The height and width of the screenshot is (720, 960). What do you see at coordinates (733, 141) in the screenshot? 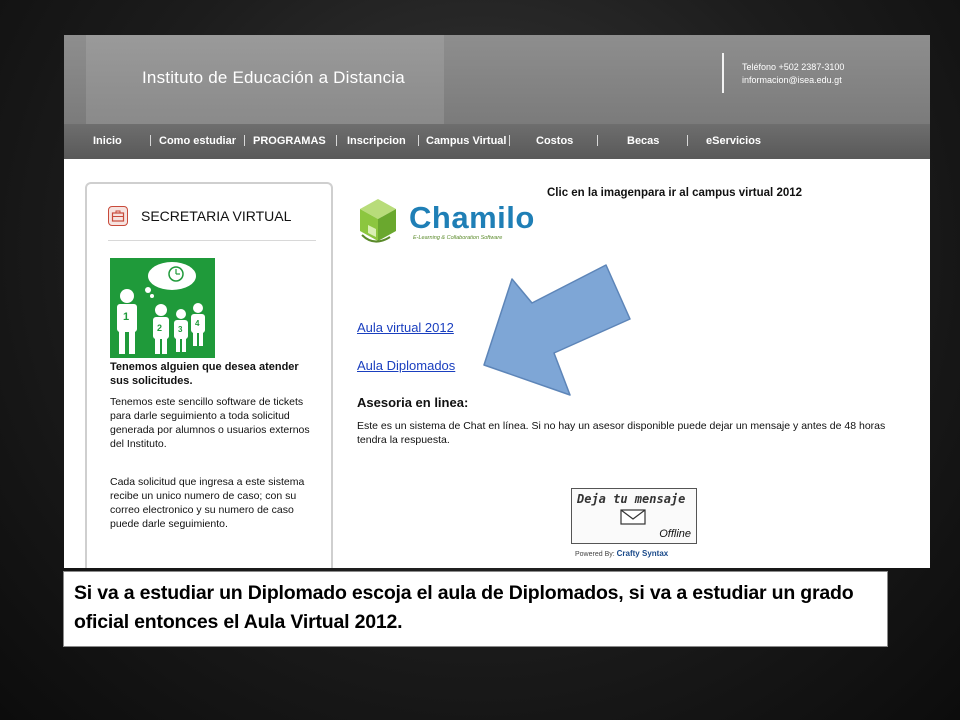
I see `nav-item-eservicios: eServicios` at bounding box center [733, 141].